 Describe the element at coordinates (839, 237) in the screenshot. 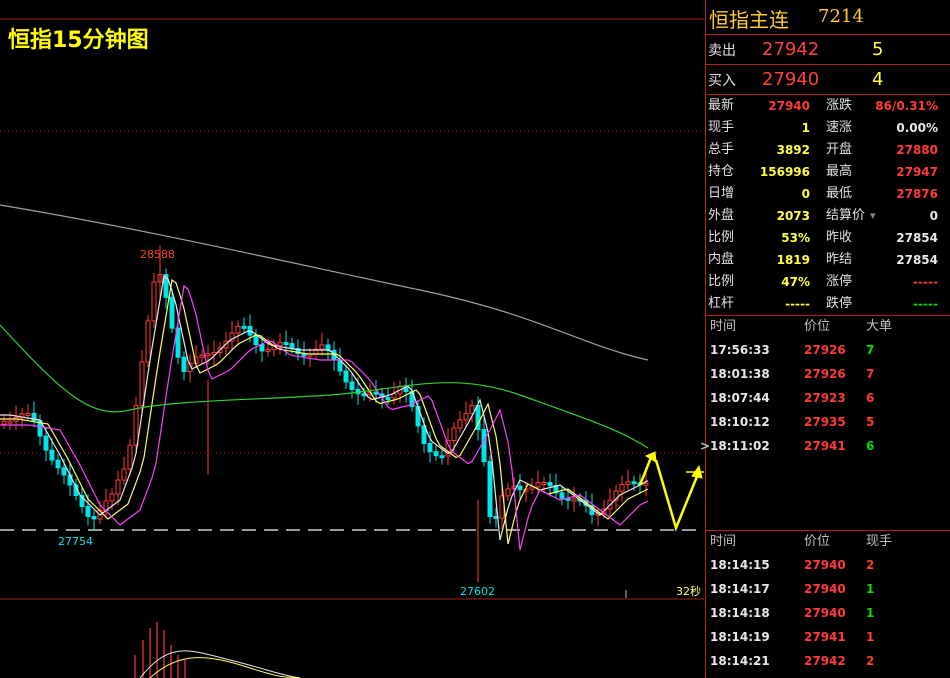

I see `quote-key: 昨收` at that location.